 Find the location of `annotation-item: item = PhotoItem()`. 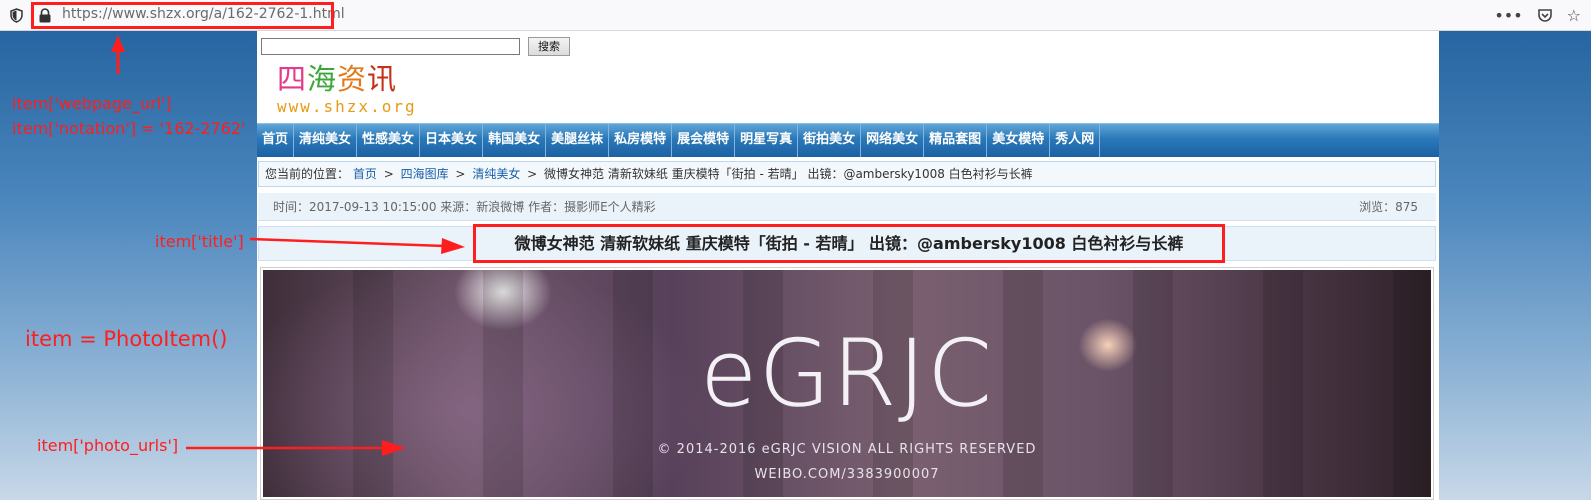

annotation-item: item = PhotoItem() is located at coordinates (126, 339).